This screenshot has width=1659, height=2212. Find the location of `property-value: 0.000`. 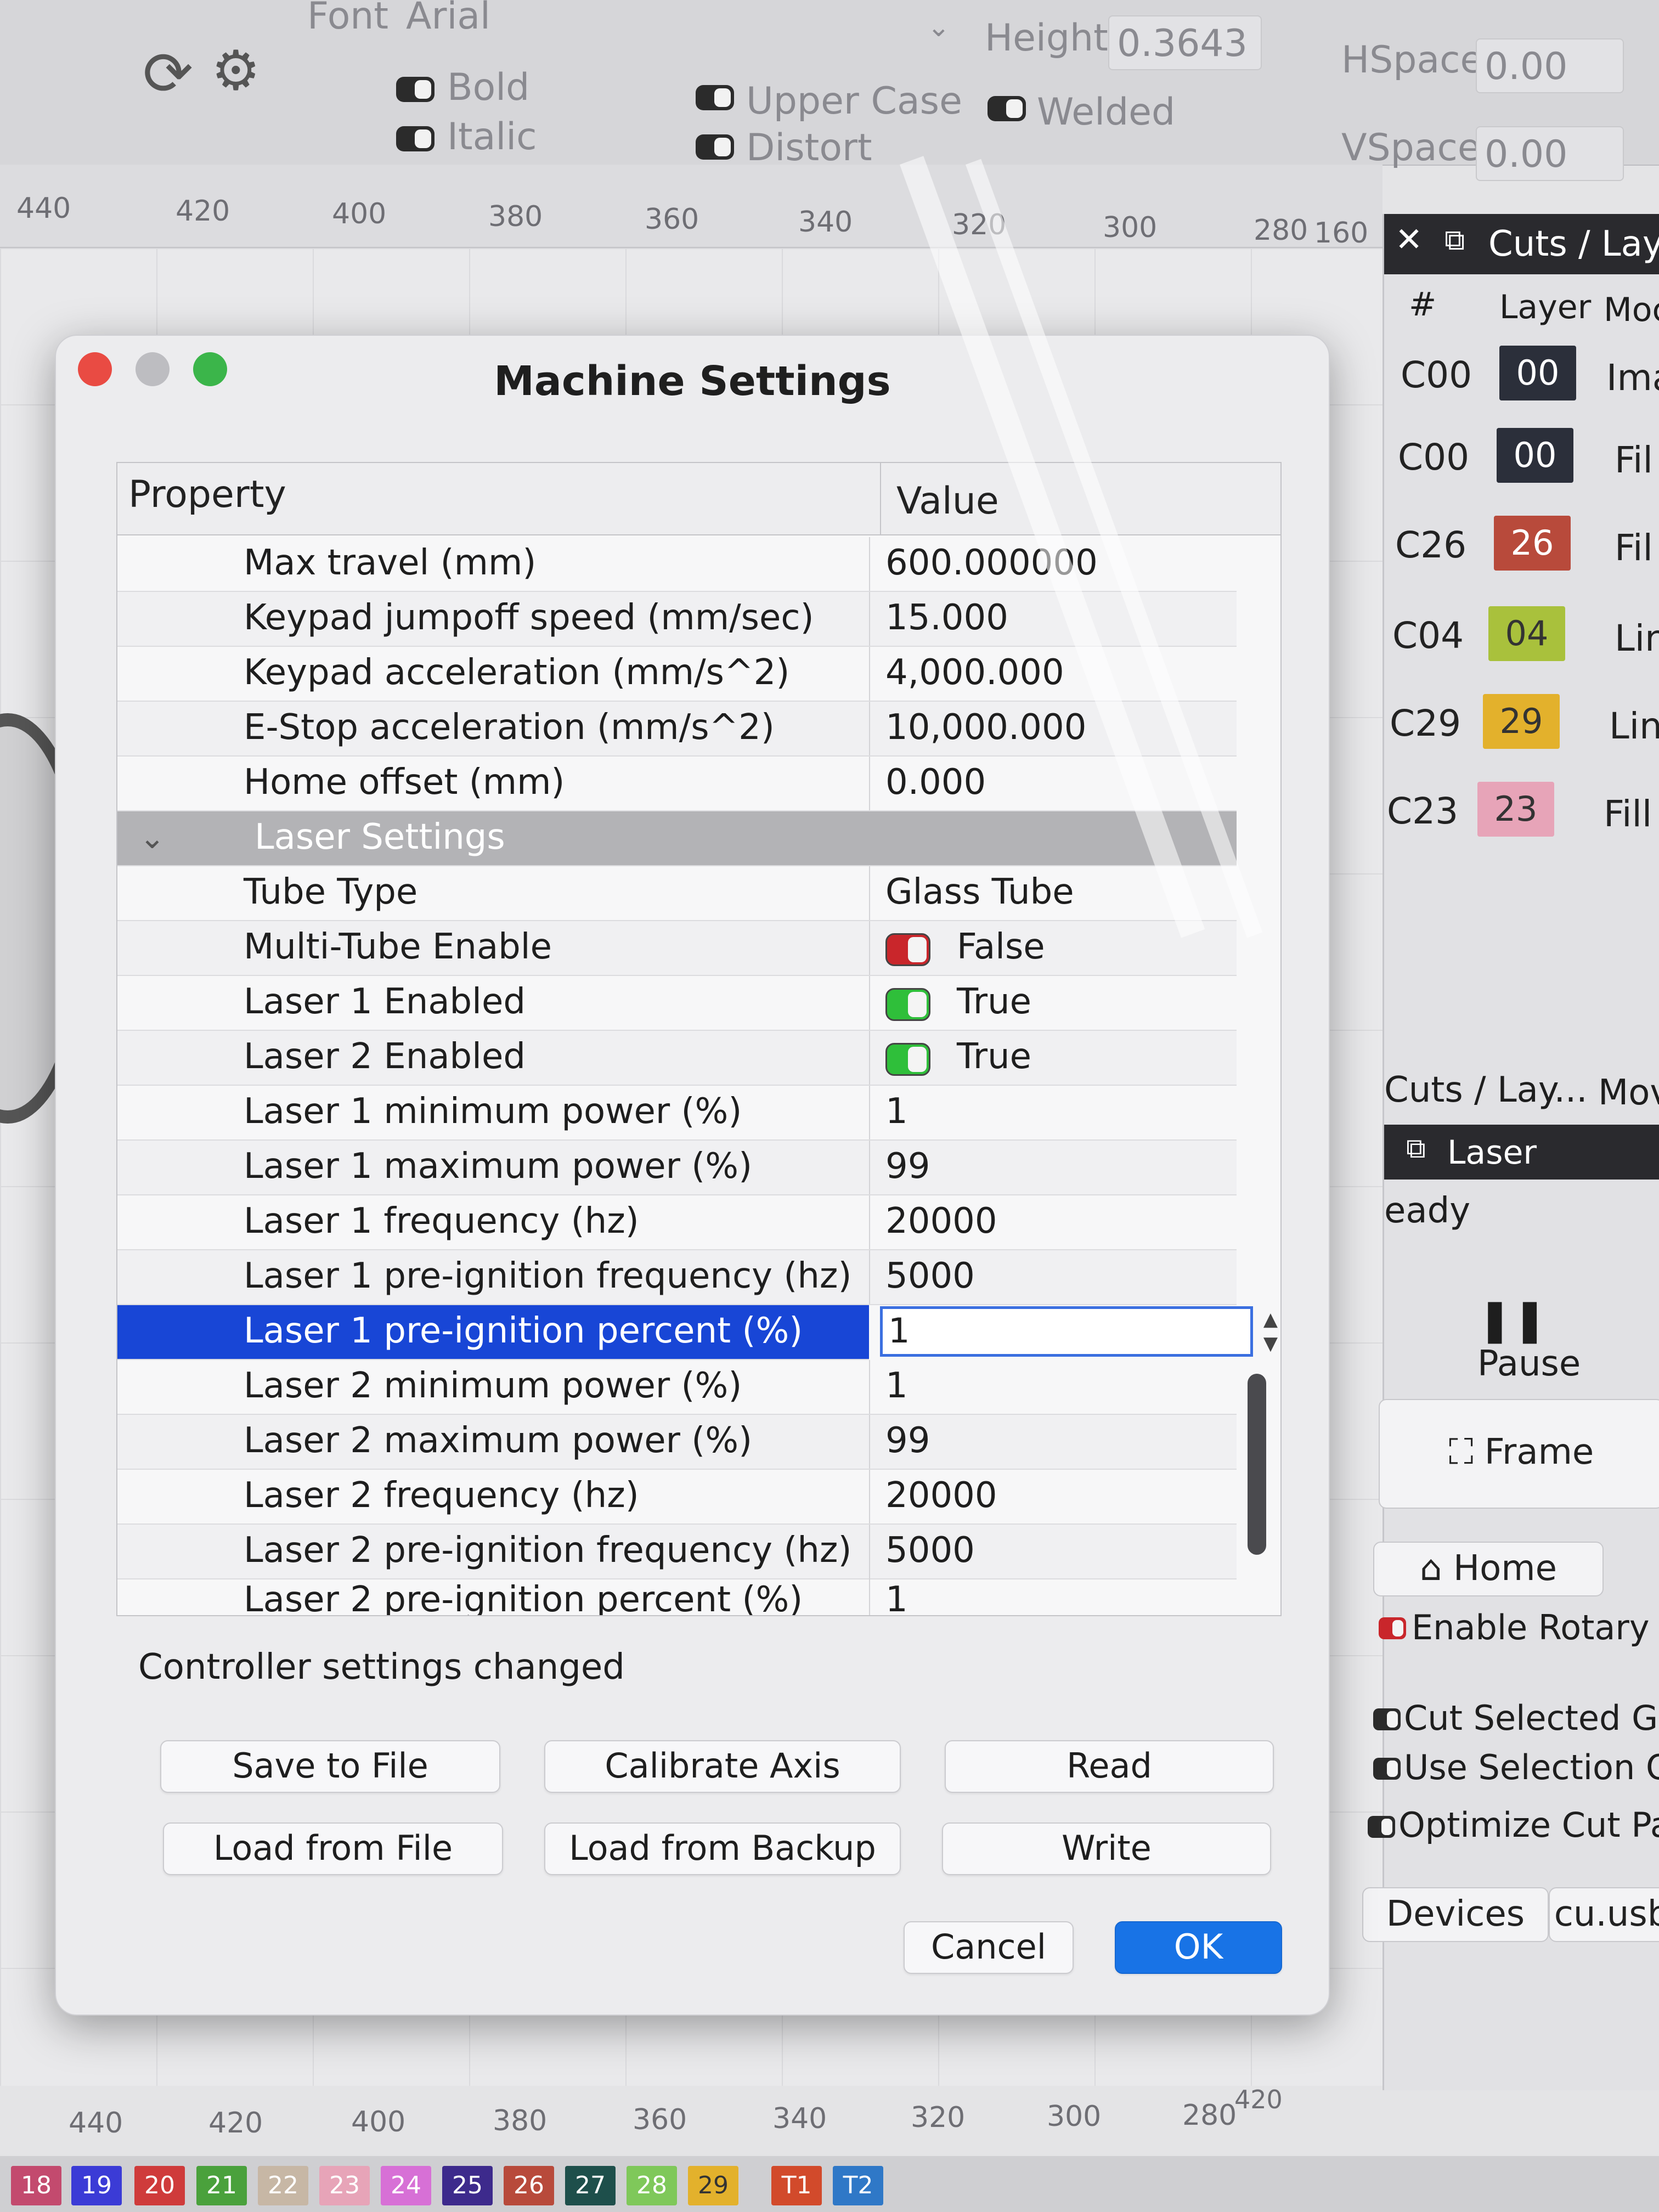

property-value: 0.000 is located at coordinates (935, 782).